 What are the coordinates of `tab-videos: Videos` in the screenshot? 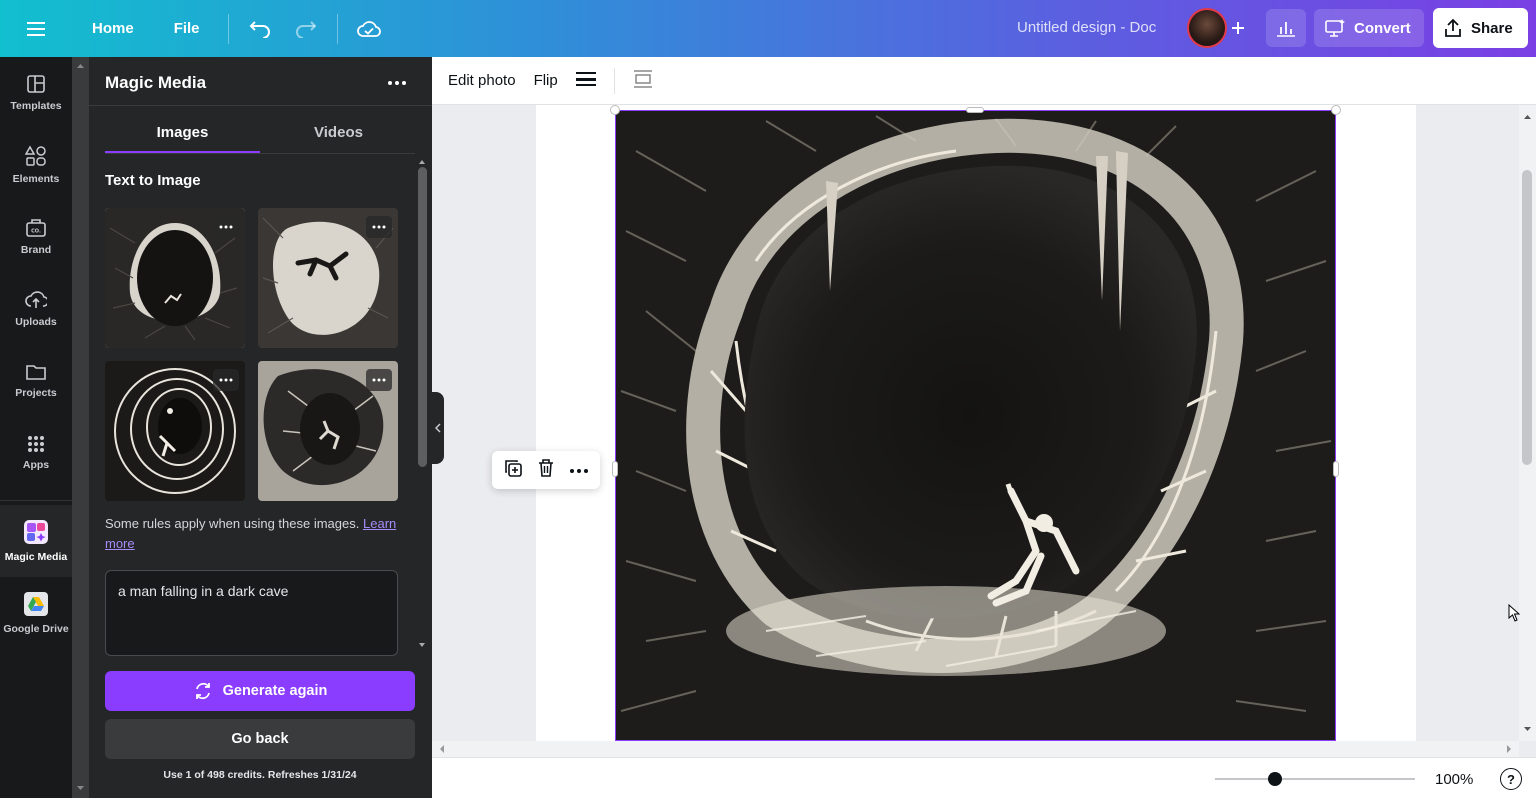 It's located at (338, 132).